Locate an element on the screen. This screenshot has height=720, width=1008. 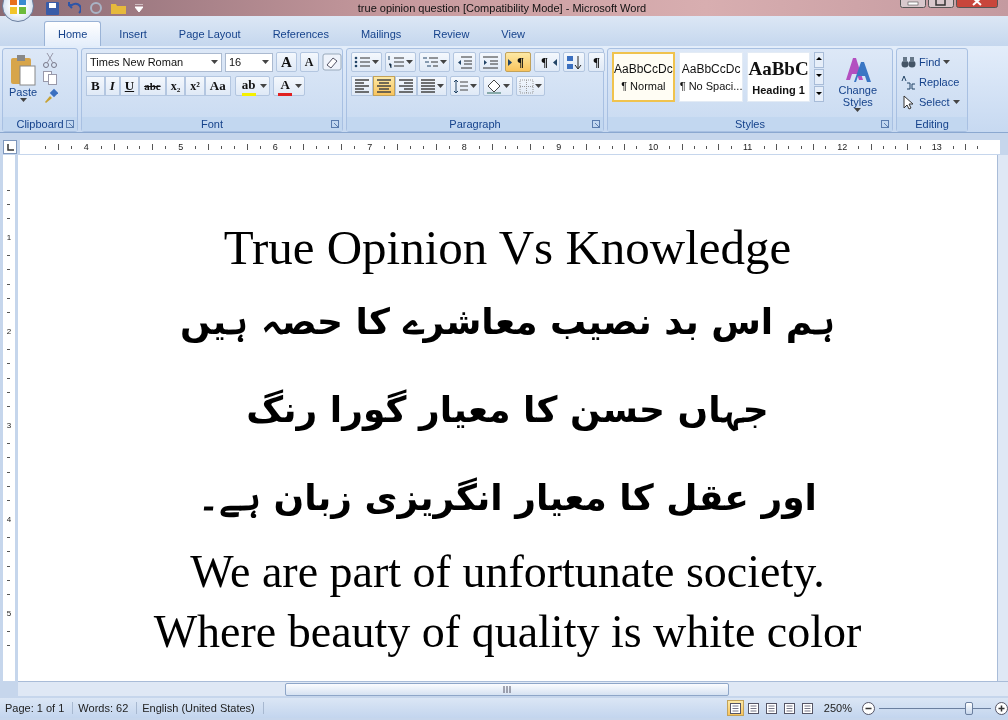
scroll-up-icon is located at coordinates (818, 60).